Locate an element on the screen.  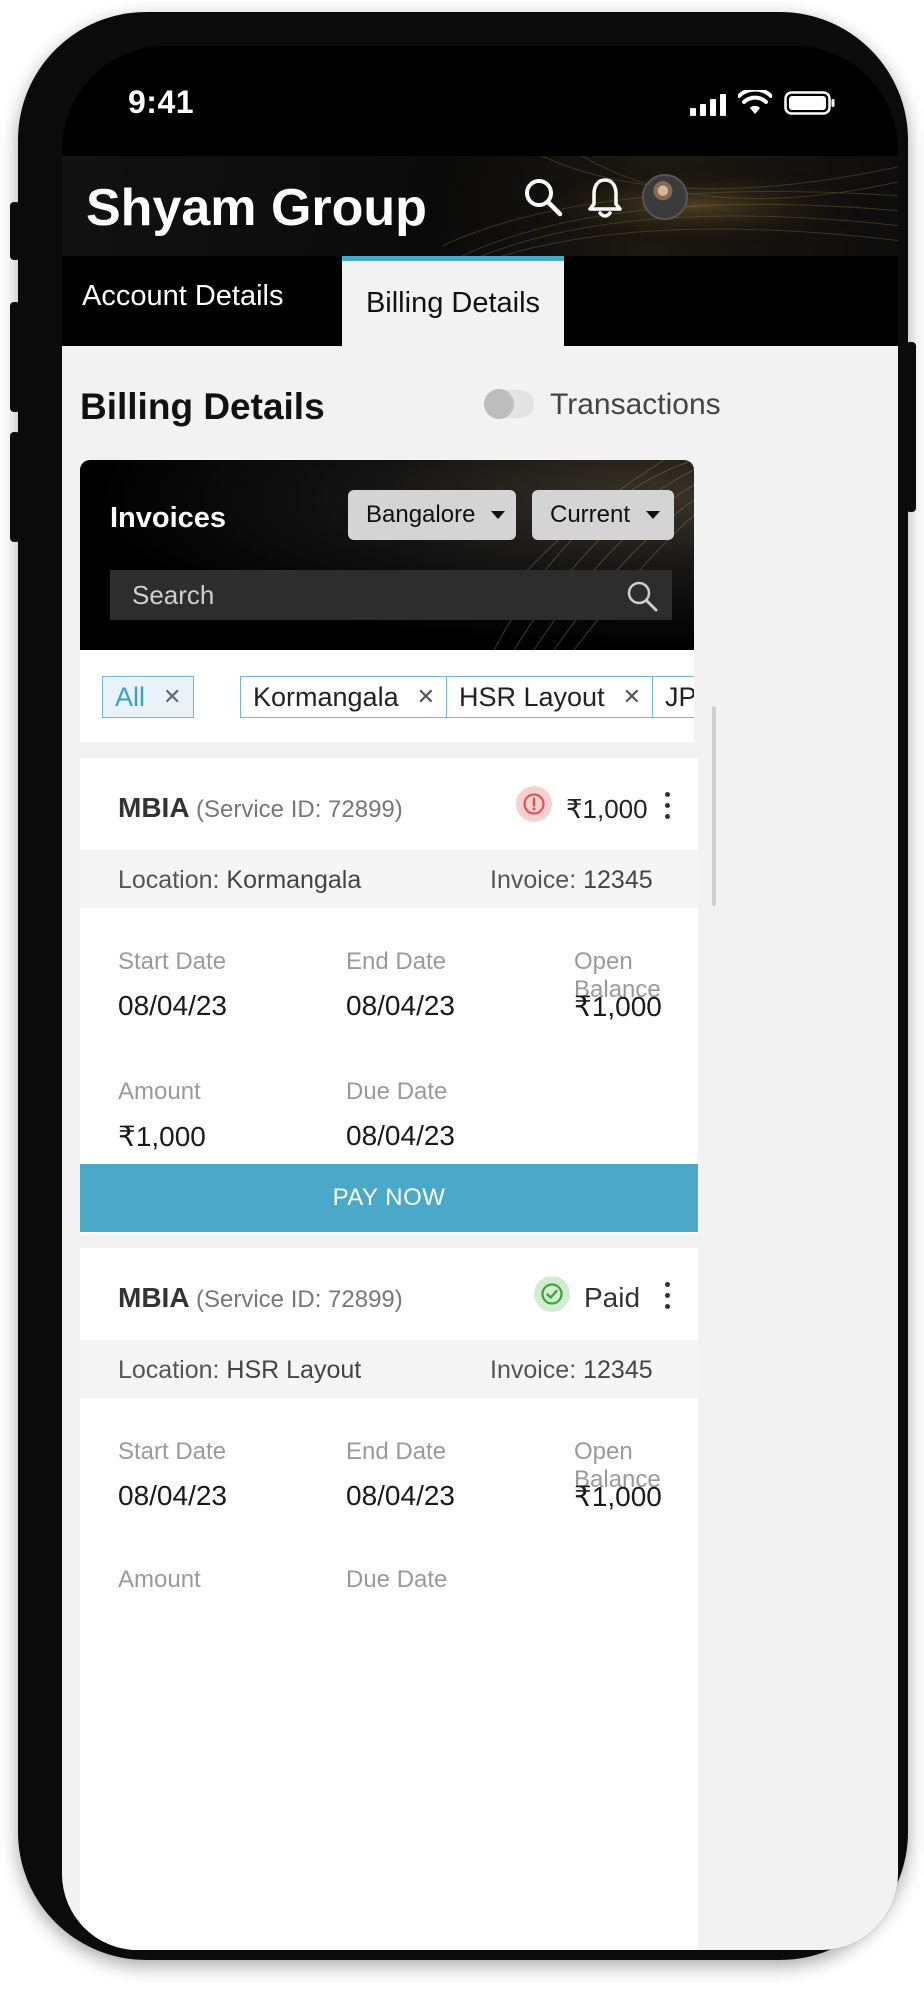
filter-chip-jp-nagar: JP Na is located at coordinates (673, 697).